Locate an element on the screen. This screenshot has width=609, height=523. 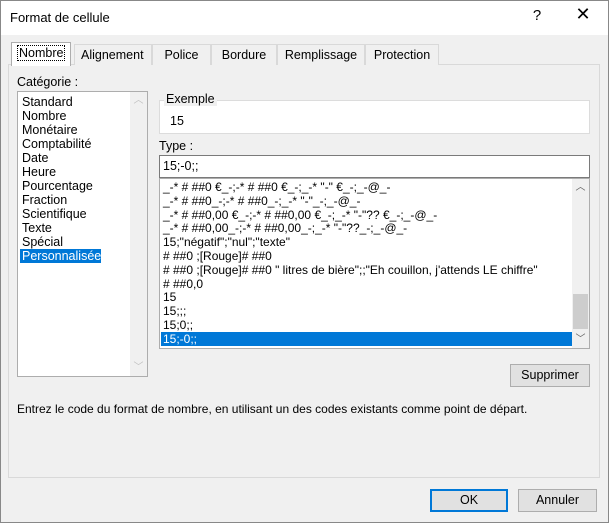
tab-nombre: Nombre is located at coordinates (41, 54).